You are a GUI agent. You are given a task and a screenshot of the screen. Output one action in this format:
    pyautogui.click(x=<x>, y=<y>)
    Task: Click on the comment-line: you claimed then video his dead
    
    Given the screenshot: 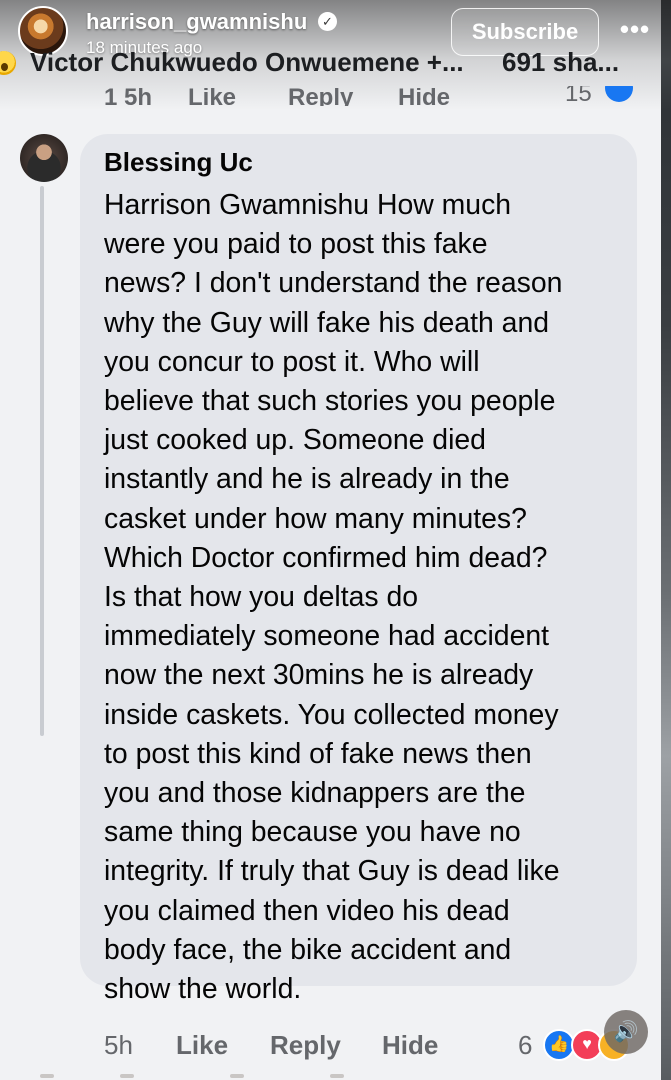 What is the action you would take?
    pyautogui.click(x=307, y=910)
    